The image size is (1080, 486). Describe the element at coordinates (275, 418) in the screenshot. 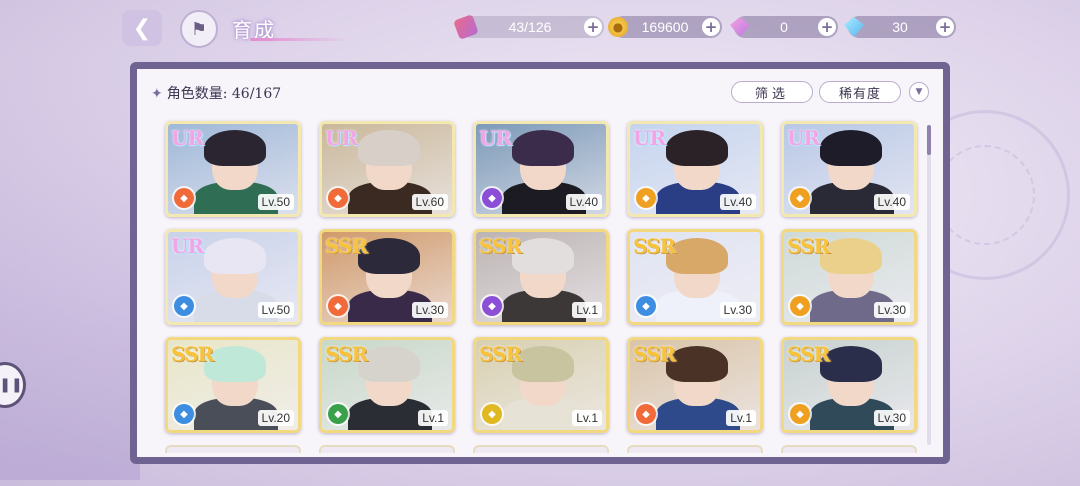

I see `level-label: Lv.20` at that location.